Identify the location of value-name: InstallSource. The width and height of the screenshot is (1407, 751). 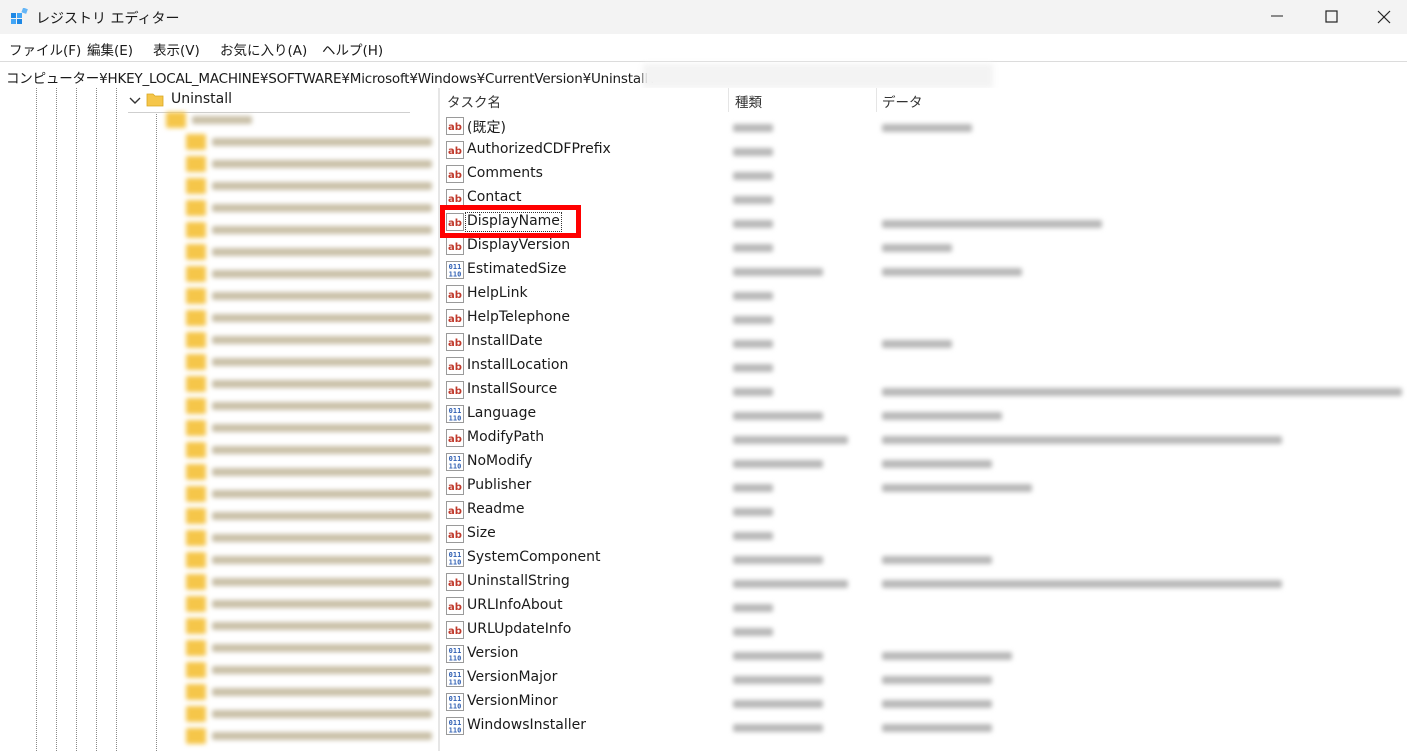
(512, 389).